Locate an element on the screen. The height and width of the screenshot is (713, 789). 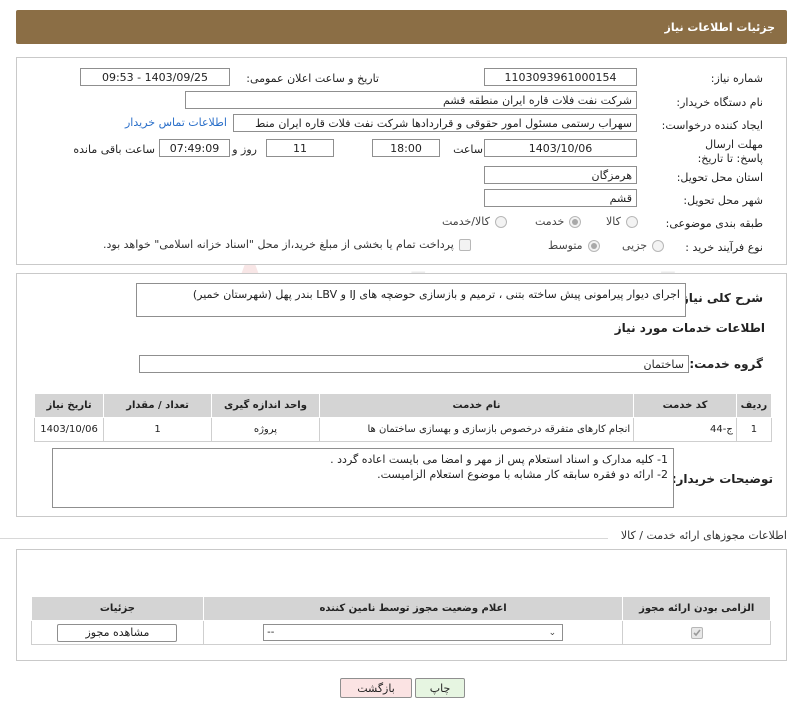
requester-label: ایجاد کننده درخواست: is located at coordinates (712, 125).